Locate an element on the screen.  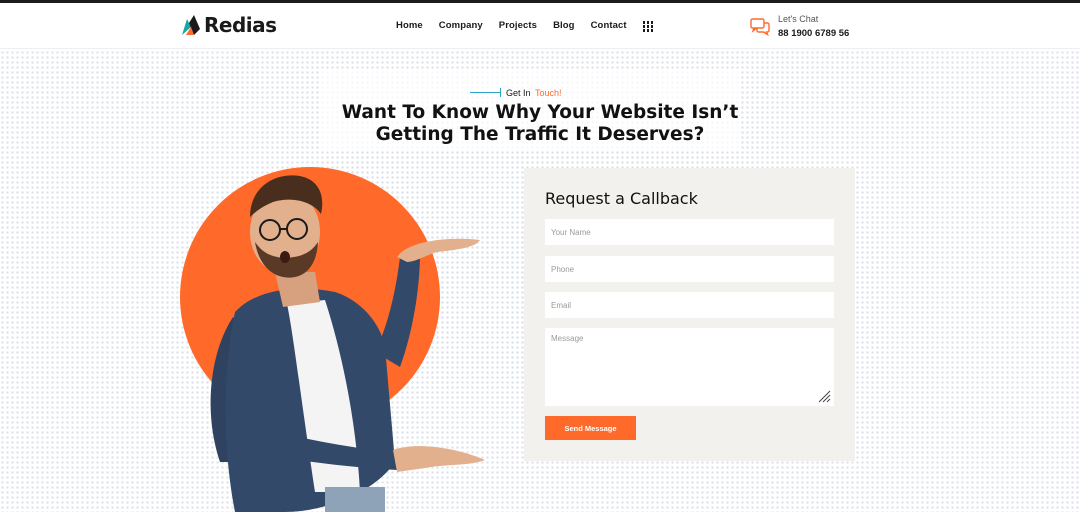
name-input is located at coordinates (689, 232).